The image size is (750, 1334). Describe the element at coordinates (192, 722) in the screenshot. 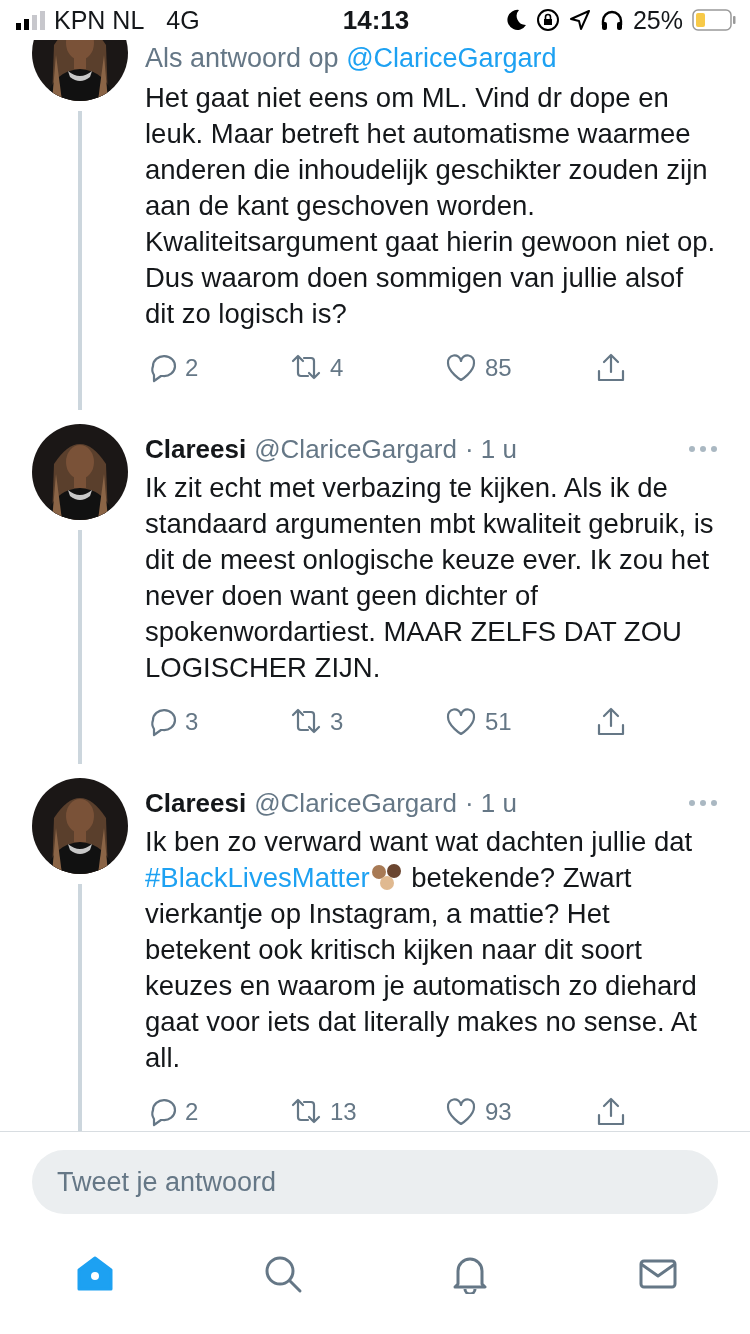

I see `reply-count: 3` at that location.